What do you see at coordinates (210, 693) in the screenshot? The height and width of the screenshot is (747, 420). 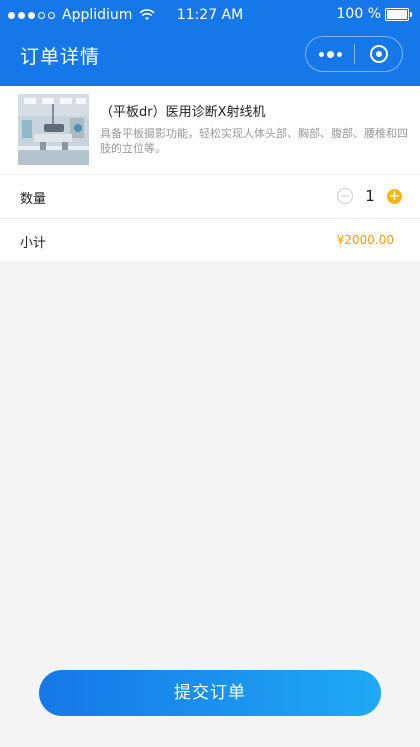 I see `submit-order-button: 提交订单` at bounding box center [210, 693].